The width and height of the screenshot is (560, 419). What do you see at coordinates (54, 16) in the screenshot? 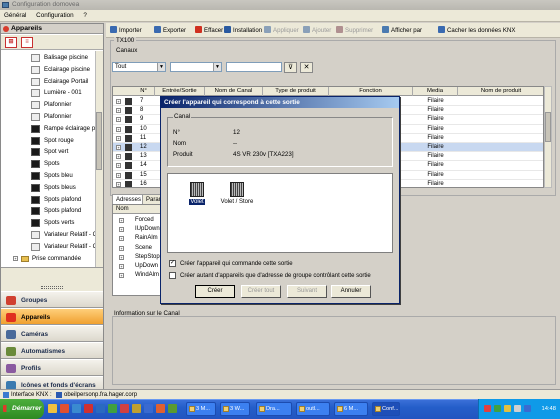
I see `menu-configuration: Configuration` at bounding box center [54, 16].